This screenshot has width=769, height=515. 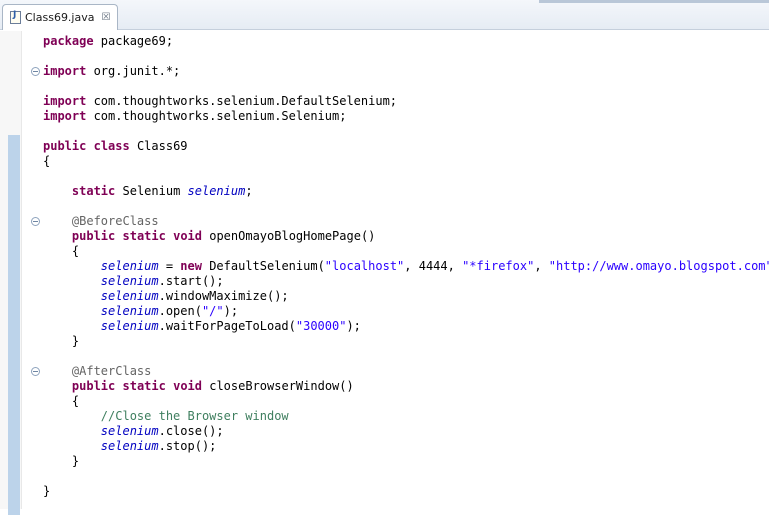 I want to click on java-file-icon, so click(x=15, y=17).